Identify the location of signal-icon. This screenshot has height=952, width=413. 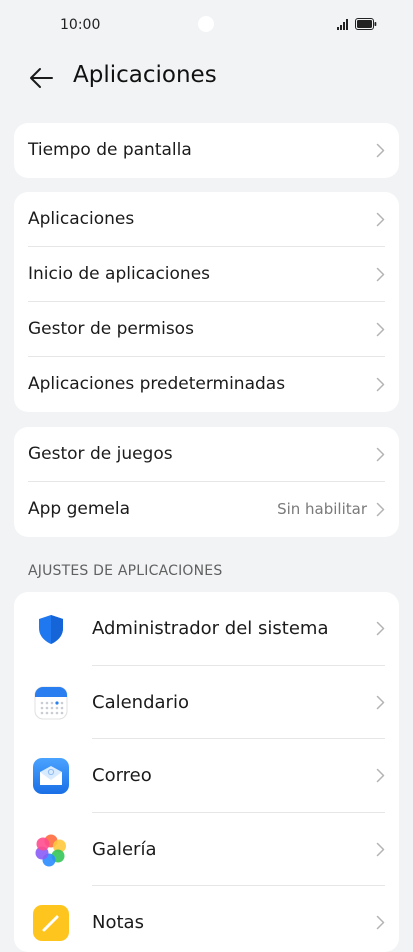
(342, 24).